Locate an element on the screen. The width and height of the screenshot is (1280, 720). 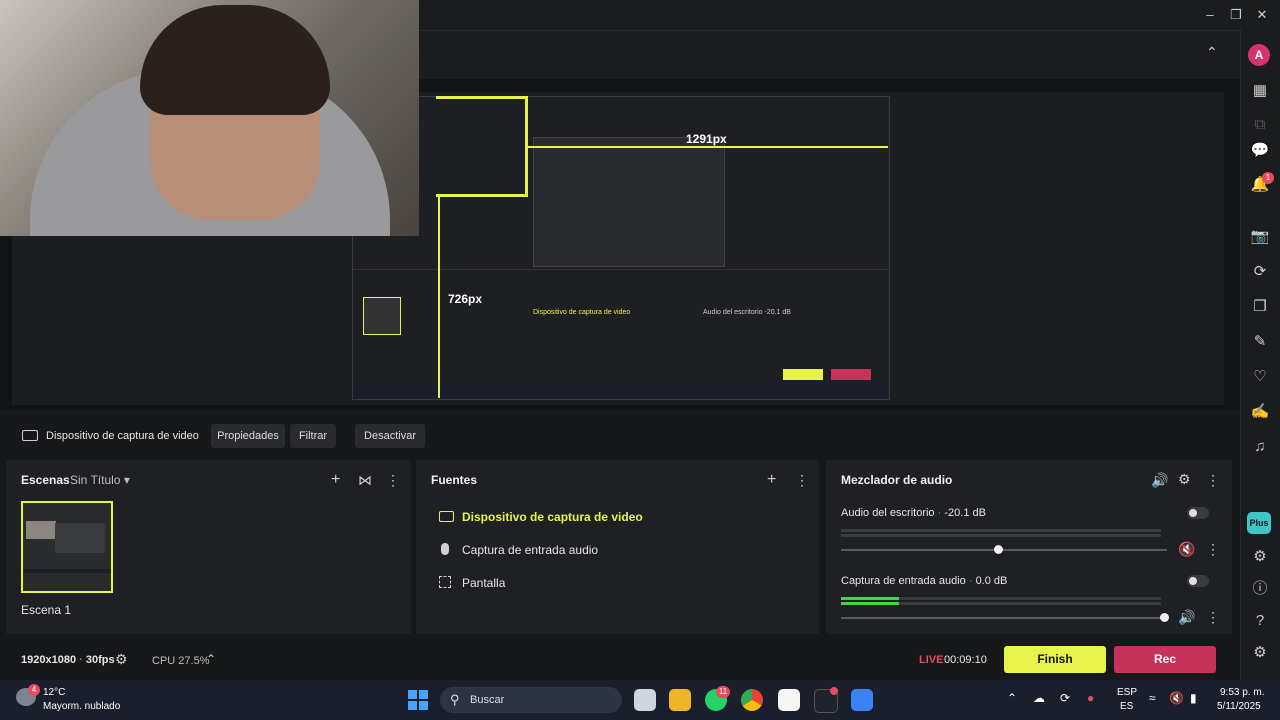
source-item: Dispositivo de captura de video is located at coordinates (621, 517).